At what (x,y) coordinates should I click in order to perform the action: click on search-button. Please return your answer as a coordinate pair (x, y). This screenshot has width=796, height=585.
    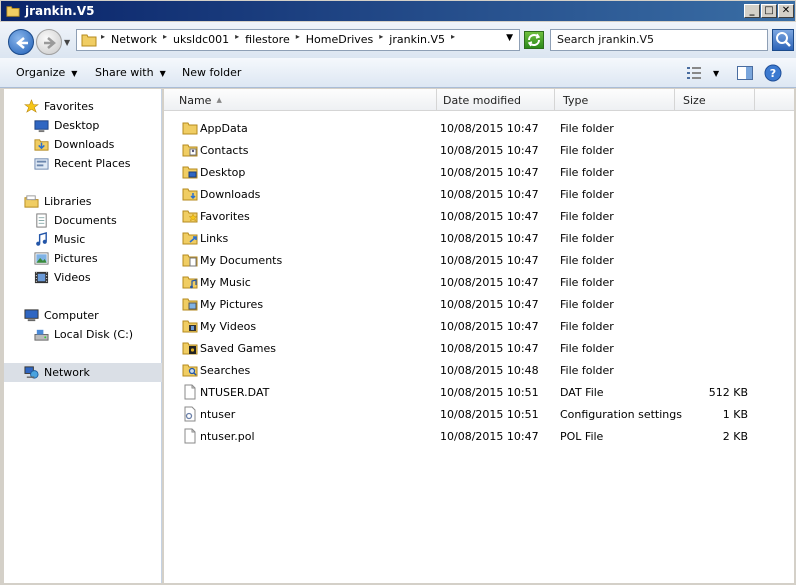
    Looking at the image, I should click on (783, 40).